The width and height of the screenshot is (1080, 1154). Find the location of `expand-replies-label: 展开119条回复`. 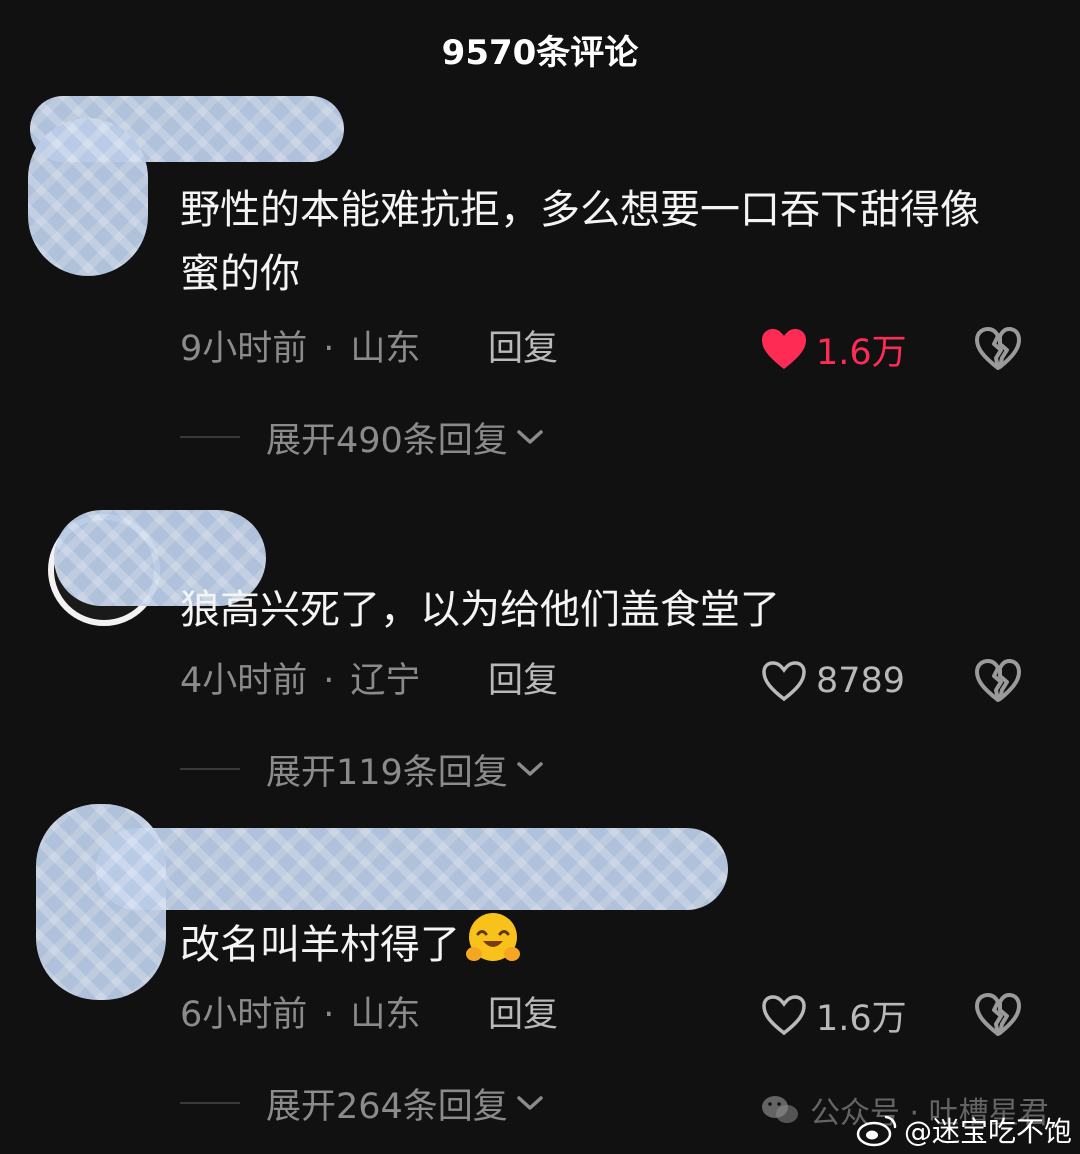

expand-replies-label: 展开119条回复 is located at coordinates (387, 772).